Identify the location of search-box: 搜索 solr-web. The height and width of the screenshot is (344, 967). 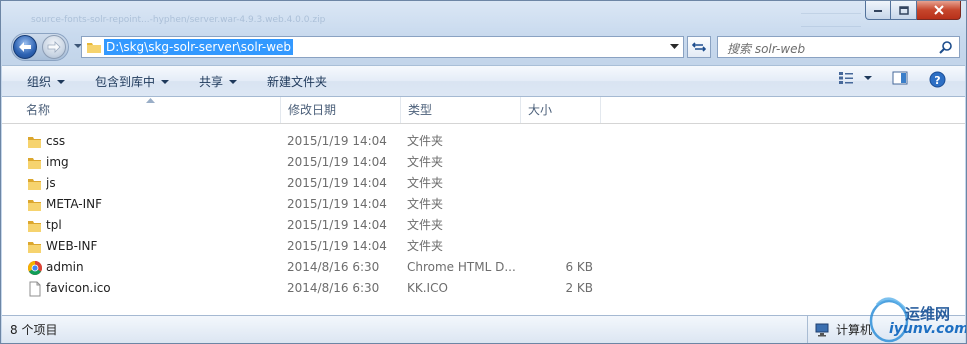
(838, 47).